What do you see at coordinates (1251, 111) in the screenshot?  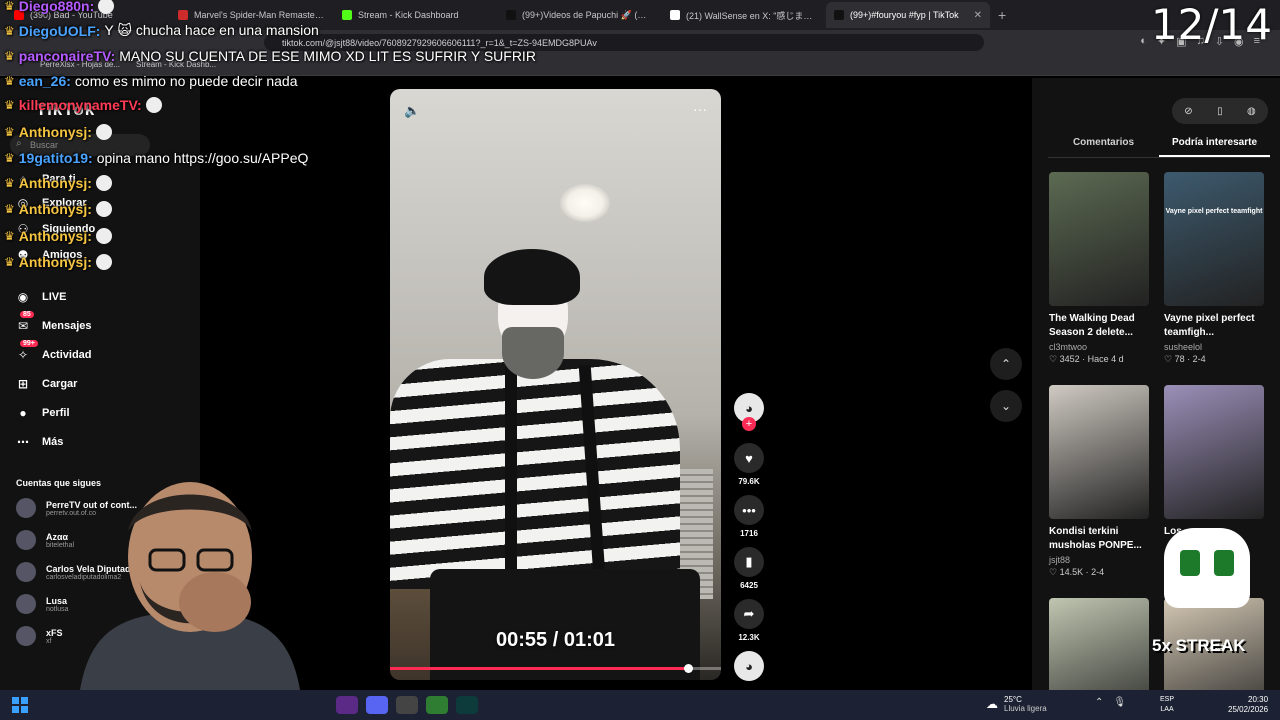 I see `user-avatar: ◍` at bounding box center [1251, 111].